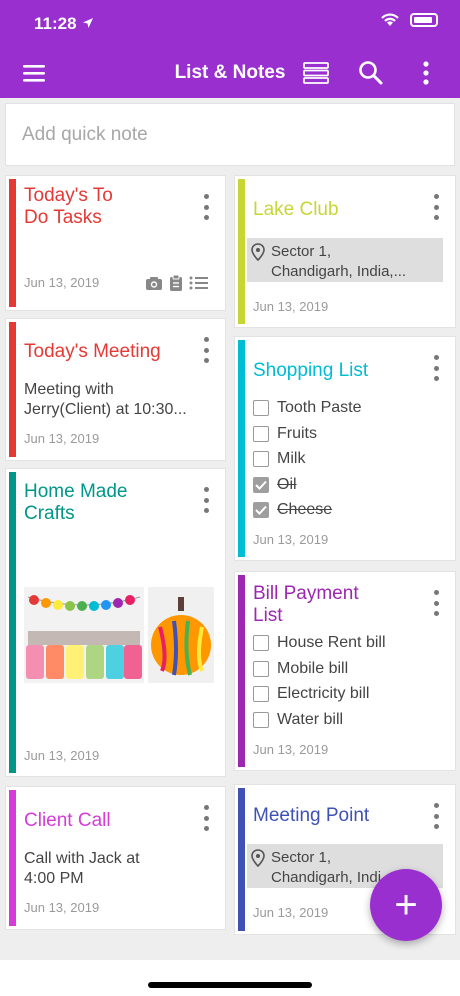 The height and width of the screenshot is (996, 460). What do you see at coordinates (154, 283) in the screenshot?
I see `camera-icon` at bounding box center [154, 283].